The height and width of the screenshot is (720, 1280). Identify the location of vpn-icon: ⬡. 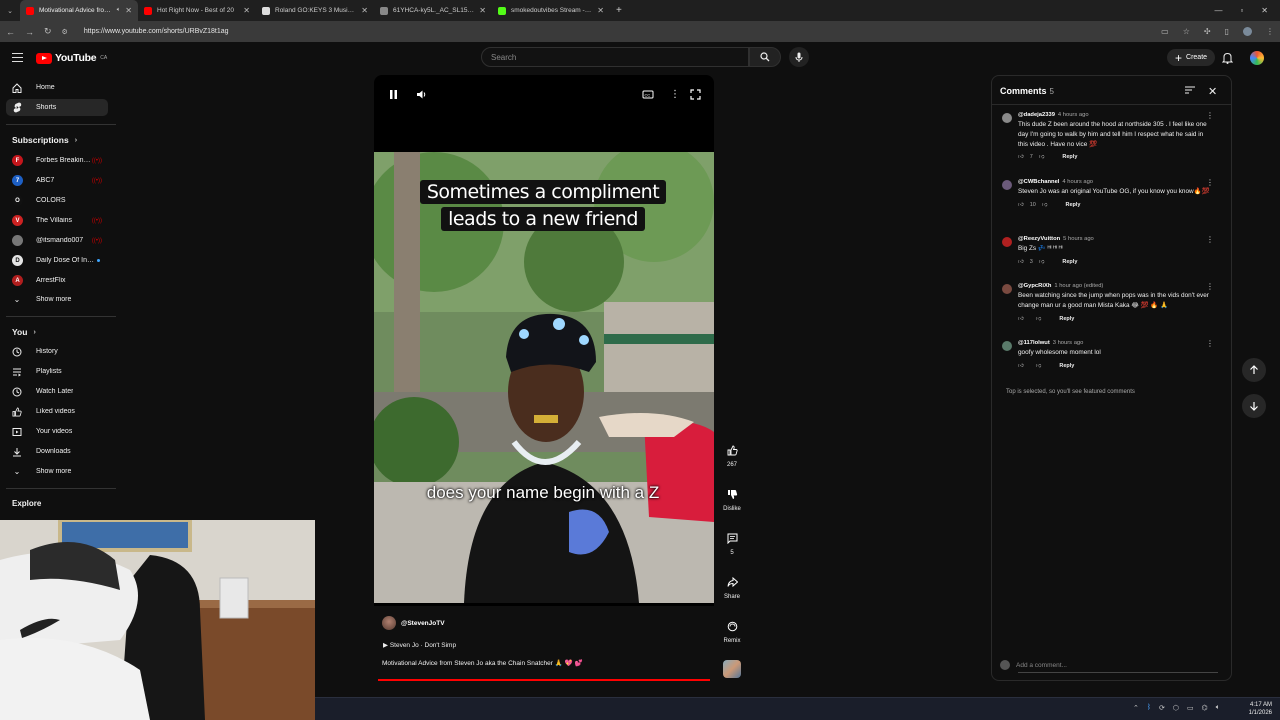
(1176, 708).